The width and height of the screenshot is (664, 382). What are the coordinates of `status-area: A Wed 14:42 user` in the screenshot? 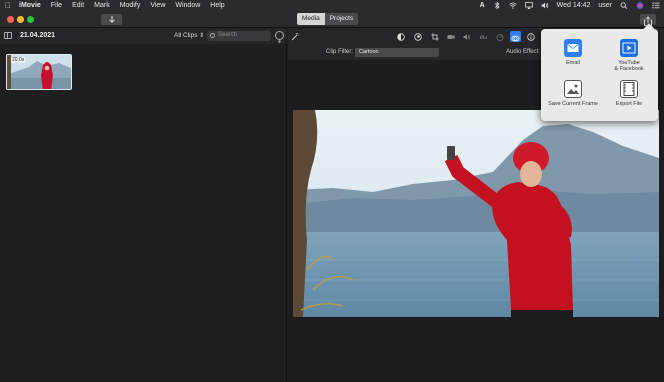 It's located at (570, 5).